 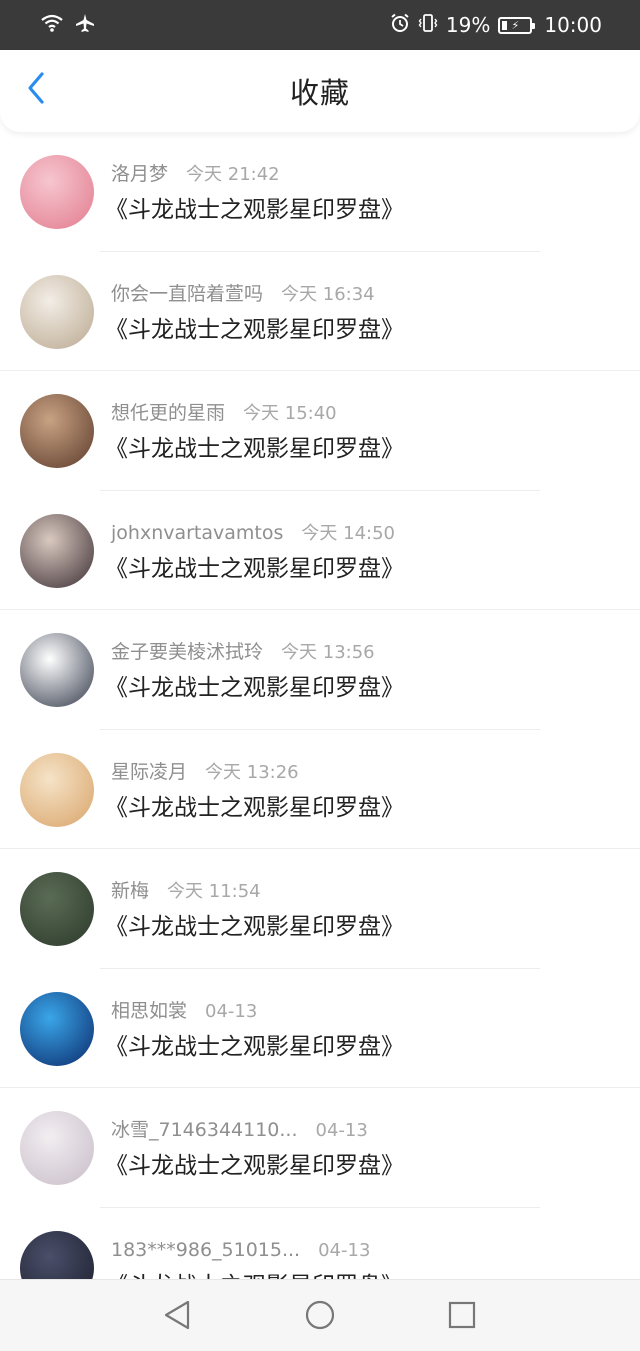 I want to click on airplane-icon, so click(x=85, y=25).